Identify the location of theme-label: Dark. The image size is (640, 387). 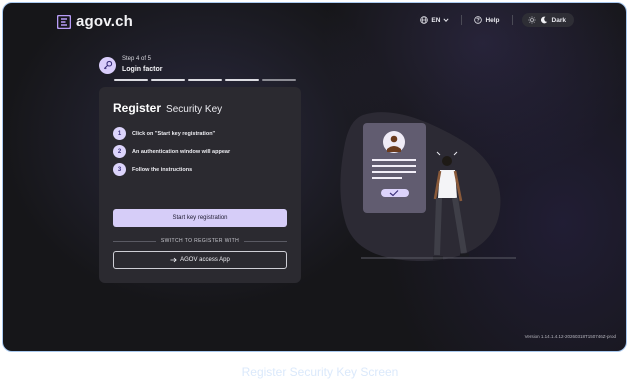
(558, 20).